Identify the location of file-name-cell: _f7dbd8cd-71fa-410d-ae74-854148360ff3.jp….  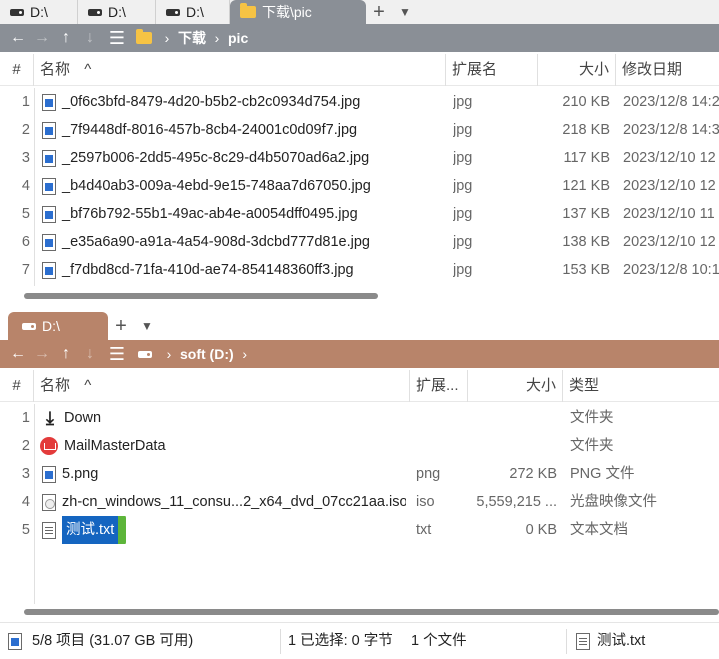
(242, 270).